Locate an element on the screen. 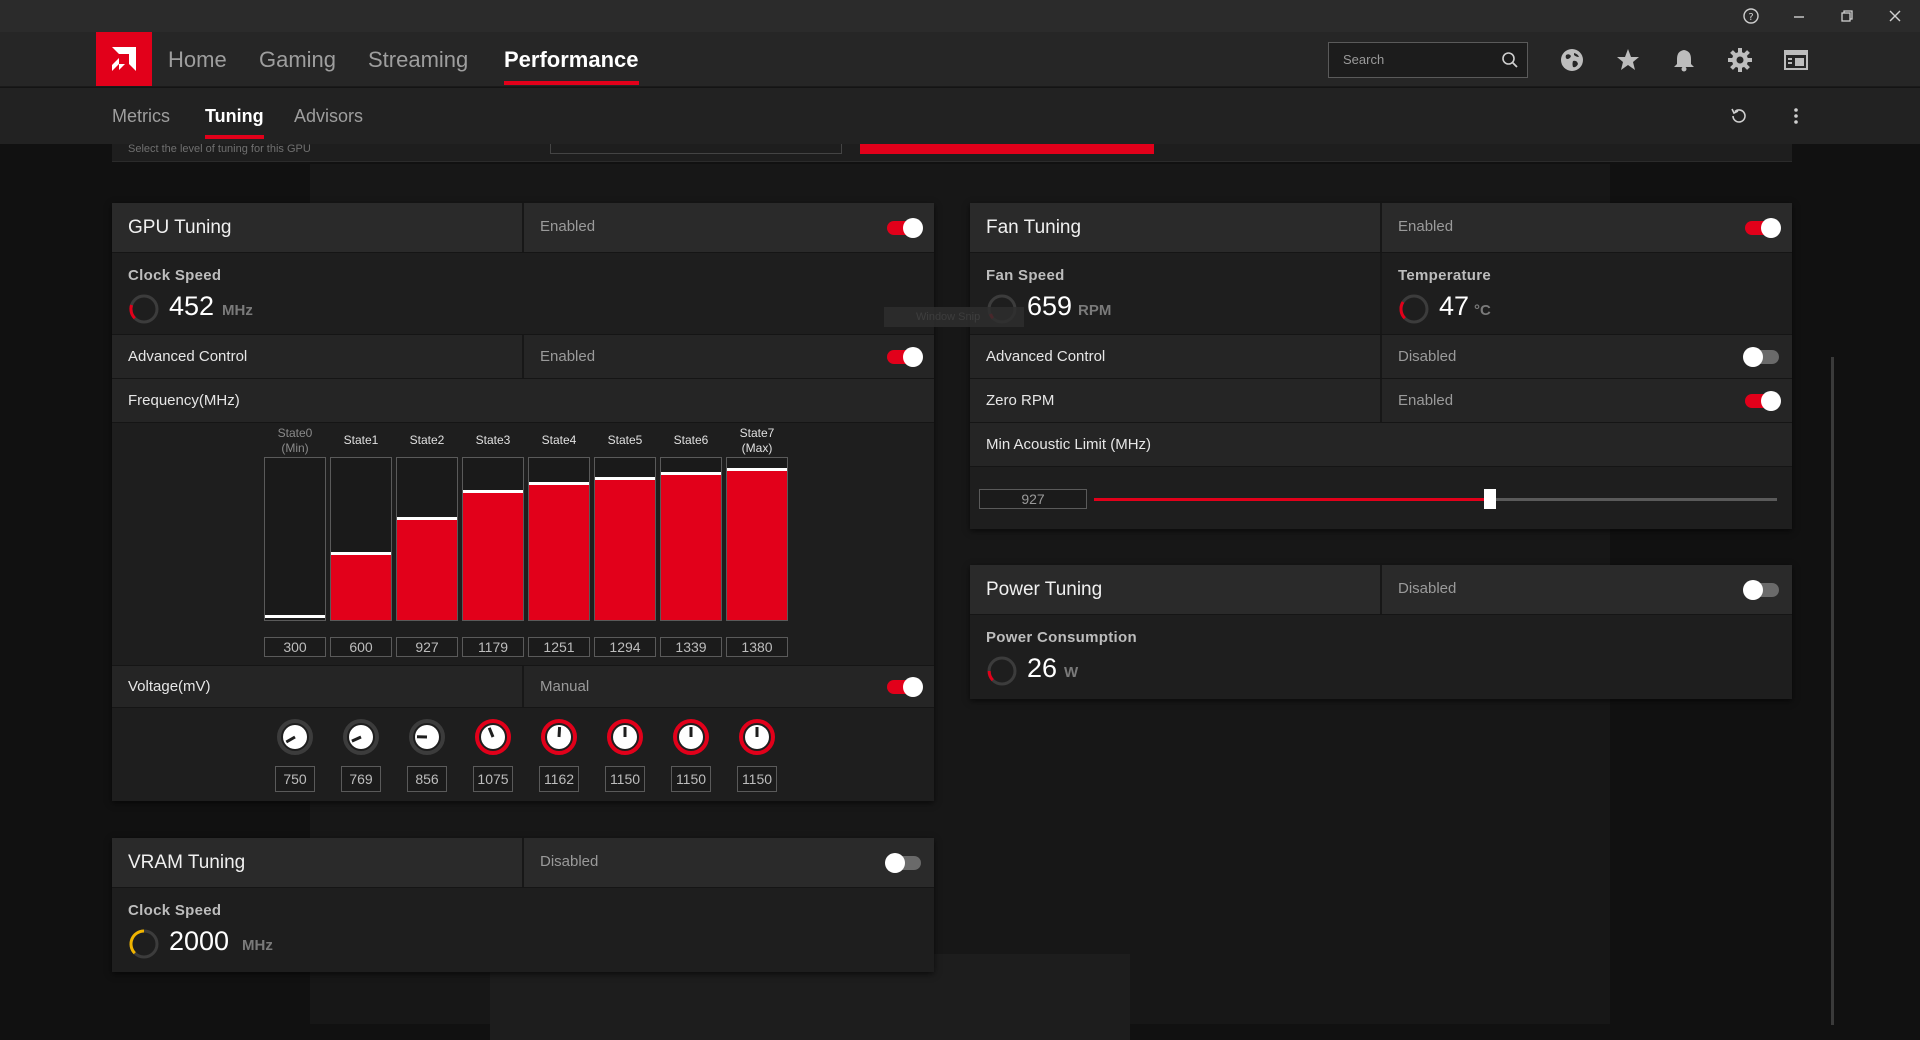  power-consumption-unit: W is located at coordinates (1071, 672).